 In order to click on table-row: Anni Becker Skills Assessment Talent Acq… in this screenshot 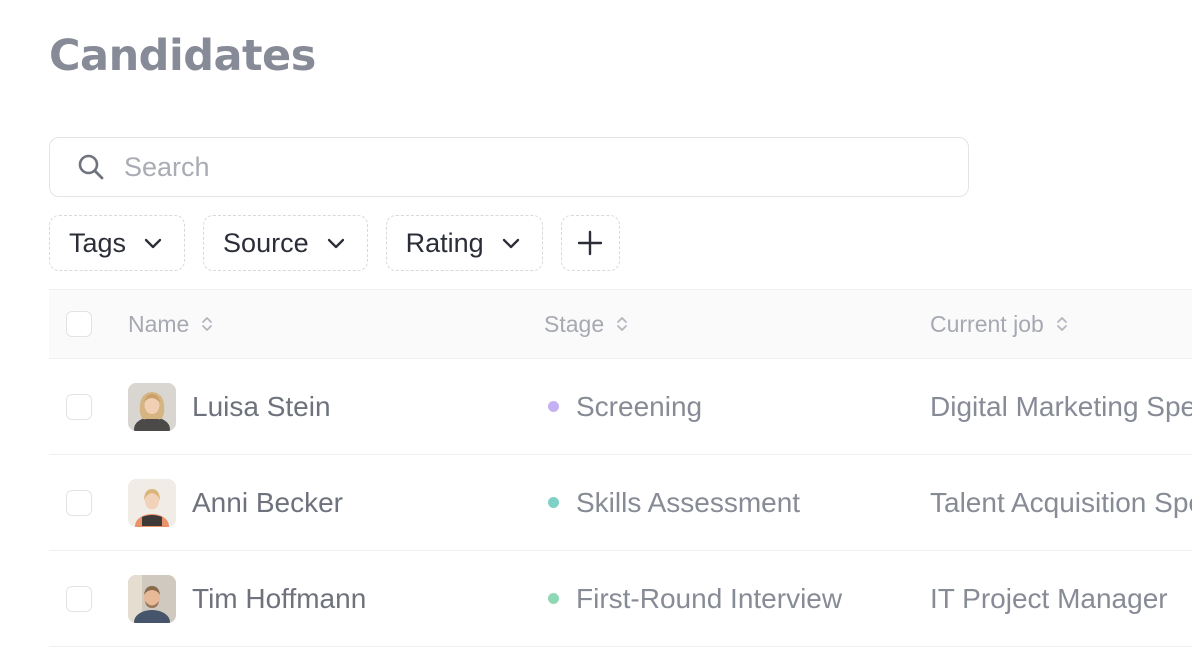, I will do `click(620, 503)`.